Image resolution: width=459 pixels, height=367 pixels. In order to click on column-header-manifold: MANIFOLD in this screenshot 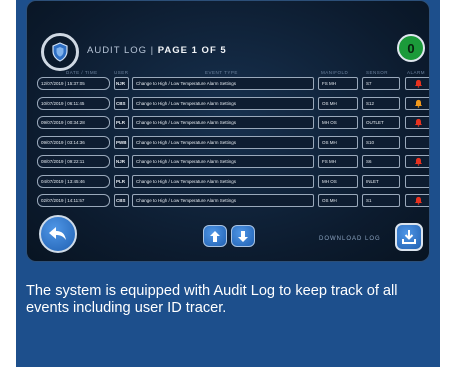, I will do `click(335, 72)`.